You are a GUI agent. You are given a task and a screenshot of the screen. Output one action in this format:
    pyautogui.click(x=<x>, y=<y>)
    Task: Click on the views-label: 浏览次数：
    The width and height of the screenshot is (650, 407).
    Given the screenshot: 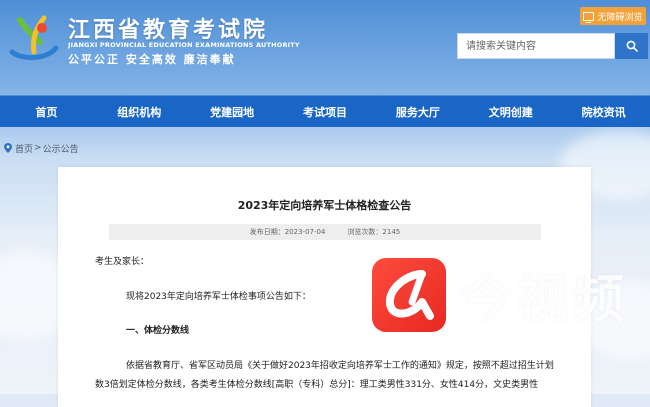 What is the action you would take?
    pyautogui.click(x=365, y=232)
    